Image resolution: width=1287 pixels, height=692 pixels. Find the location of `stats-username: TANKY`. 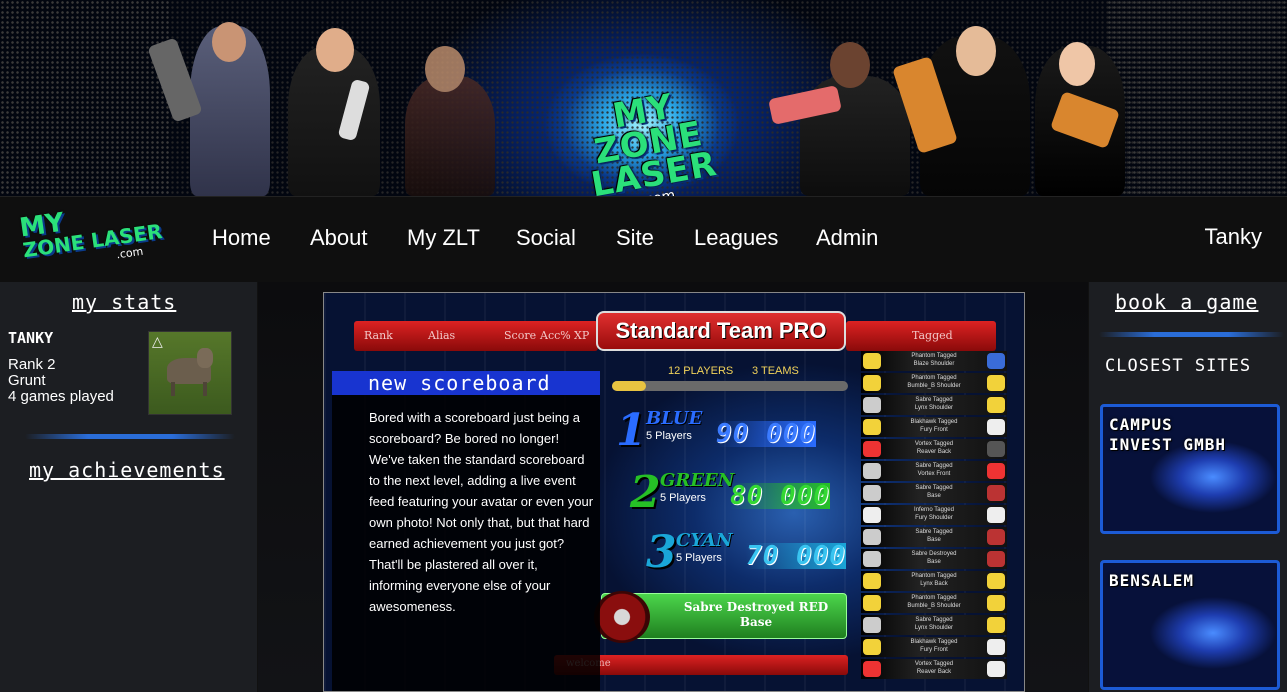

stats-username: TANKY is located at coordinates (31, 338).